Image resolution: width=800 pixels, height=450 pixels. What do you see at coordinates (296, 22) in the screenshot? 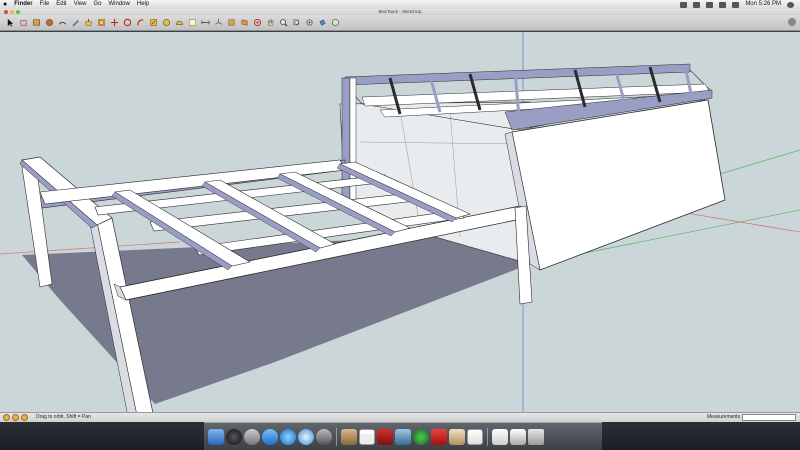
I see `zoom-window-tool` at bounding box center [296, 22].